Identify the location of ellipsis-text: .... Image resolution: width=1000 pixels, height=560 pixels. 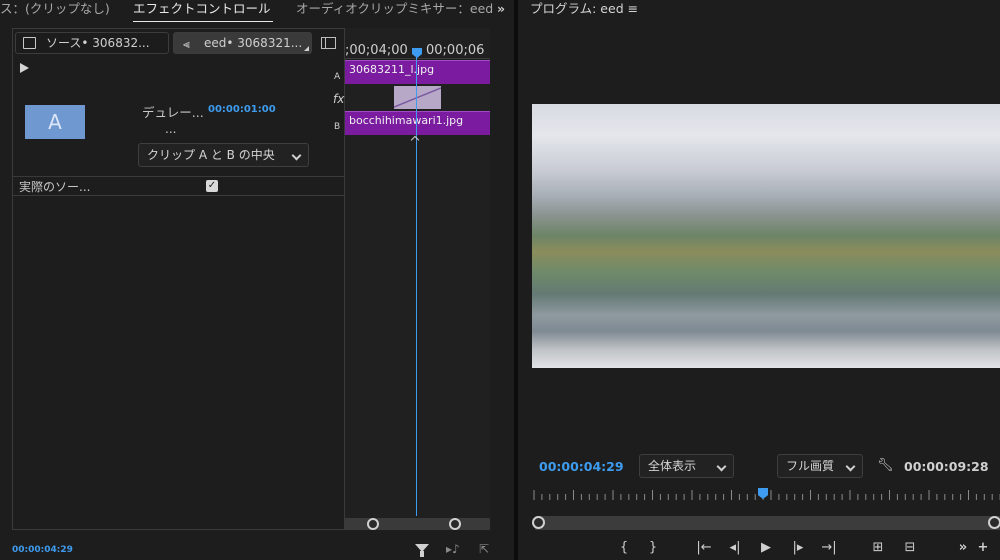
(171, 129).